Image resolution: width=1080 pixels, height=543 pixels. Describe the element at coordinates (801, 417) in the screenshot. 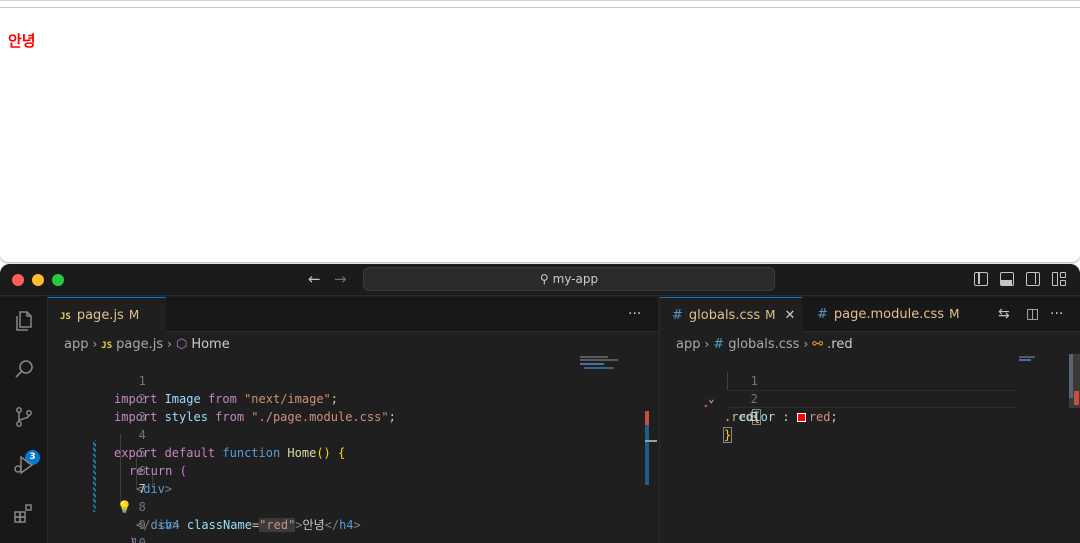

I see `color-swatch` at that location.